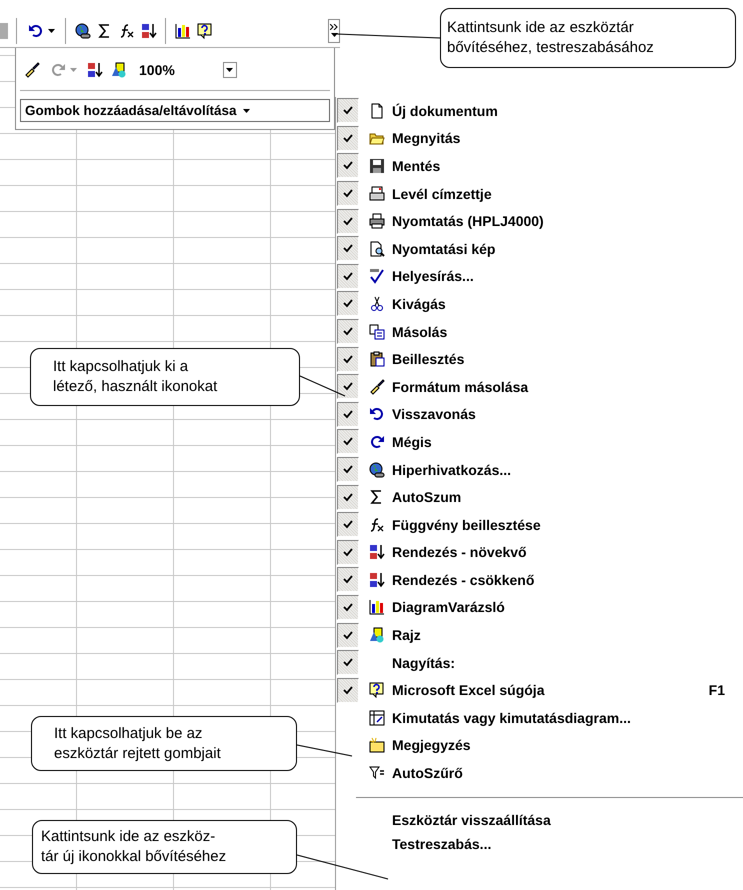  Describe the element at coordinates (377, 221) in the screenshot. I see `printer-icon` at that location.